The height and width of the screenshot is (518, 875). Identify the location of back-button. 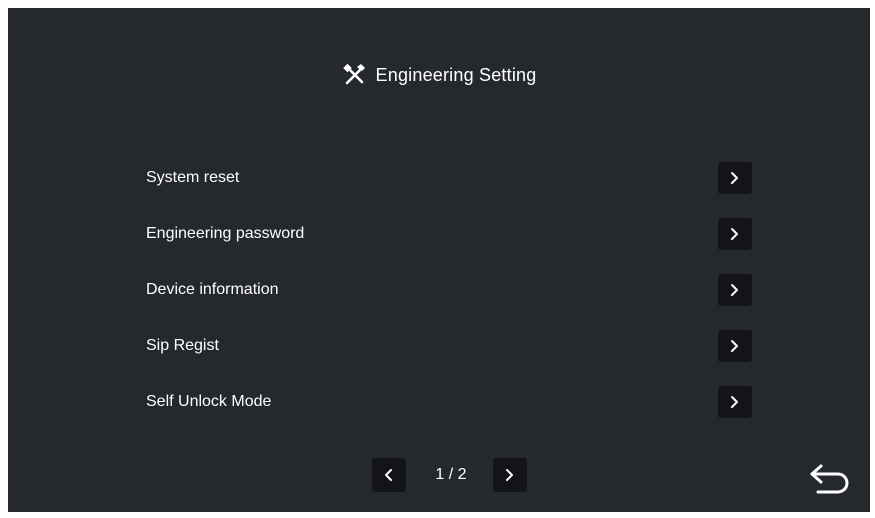
(831, 480).